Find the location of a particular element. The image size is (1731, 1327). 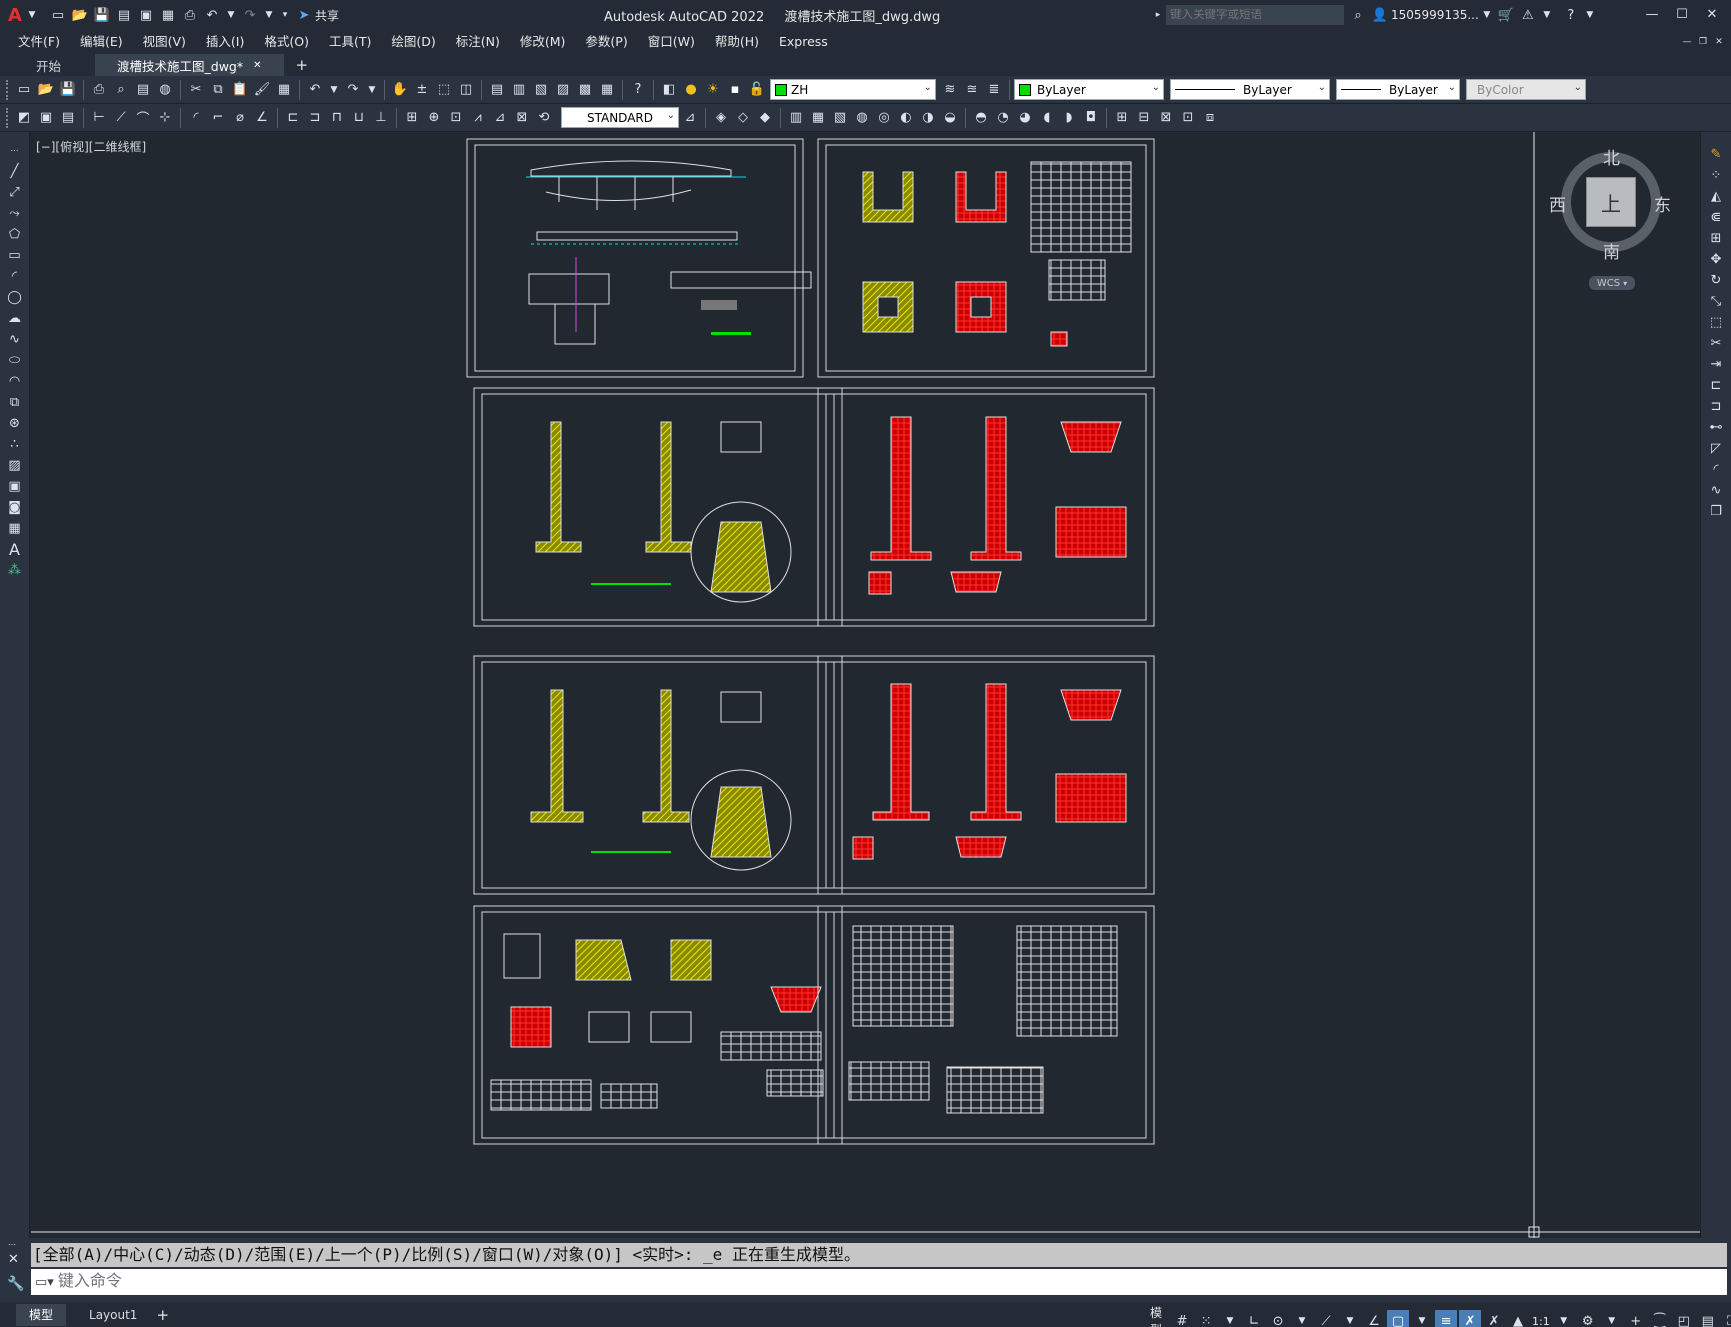

markup-icon: ▩ is located at coordinates (585, 90).